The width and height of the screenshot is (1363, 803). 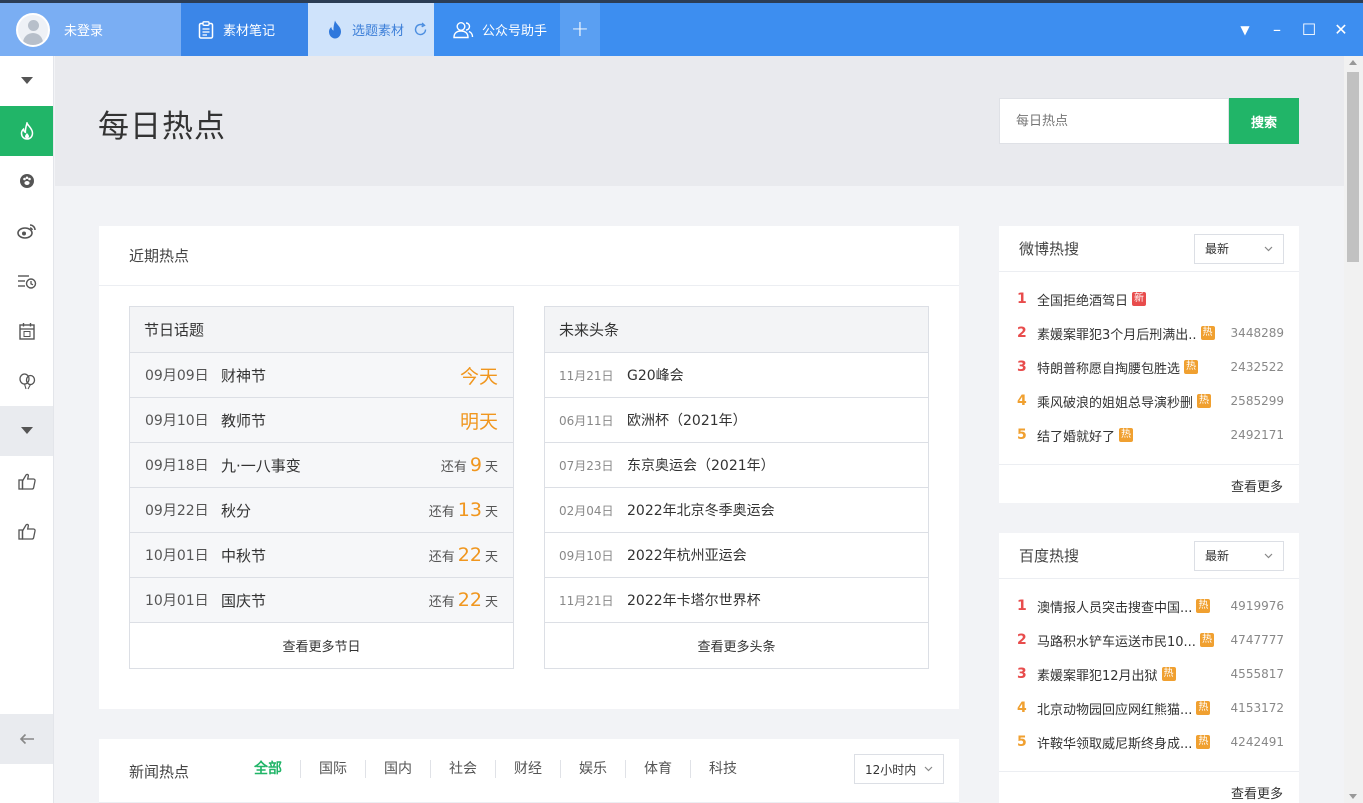 What do you see at coordinates (1353, 62) in the screenshot?
I see `scroll-up-arrow` at bounding box center [1353, 62].